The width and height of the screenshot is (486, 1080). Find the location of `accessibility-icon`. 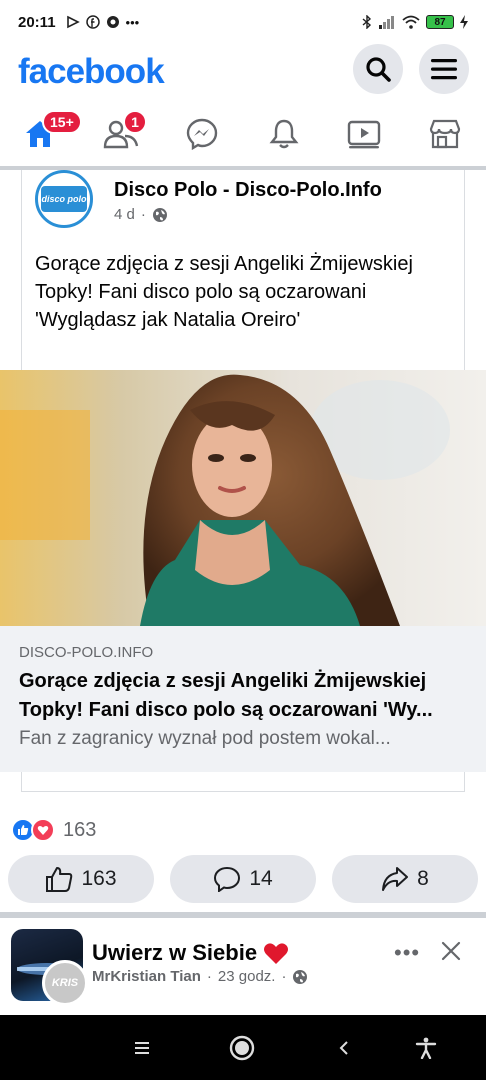

accessibility-icon is located at coordinates (426, 1048).